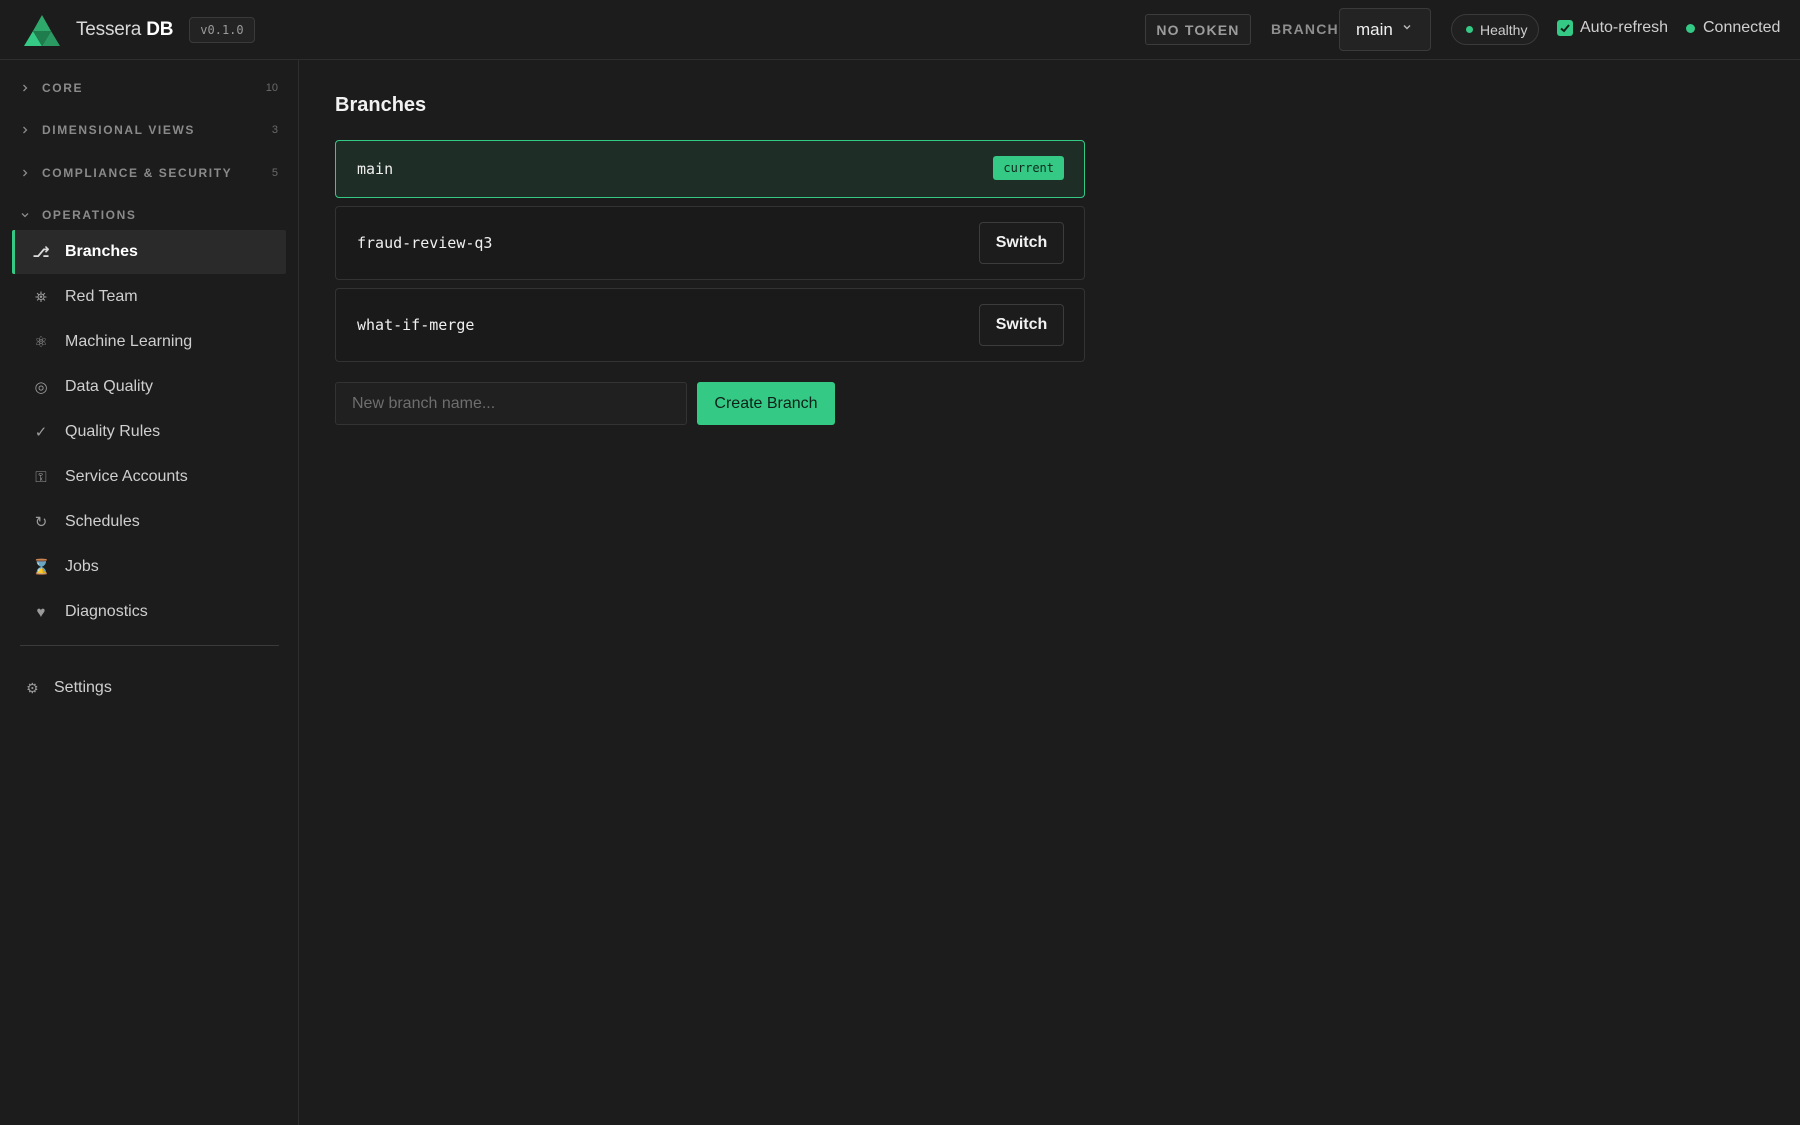 The image size is (1800, 1125). What do you see at coordinates (113, 431) in the screenshot?
I see `sidebar-item-label: Quality Rules` at bounding box center [113, 431].